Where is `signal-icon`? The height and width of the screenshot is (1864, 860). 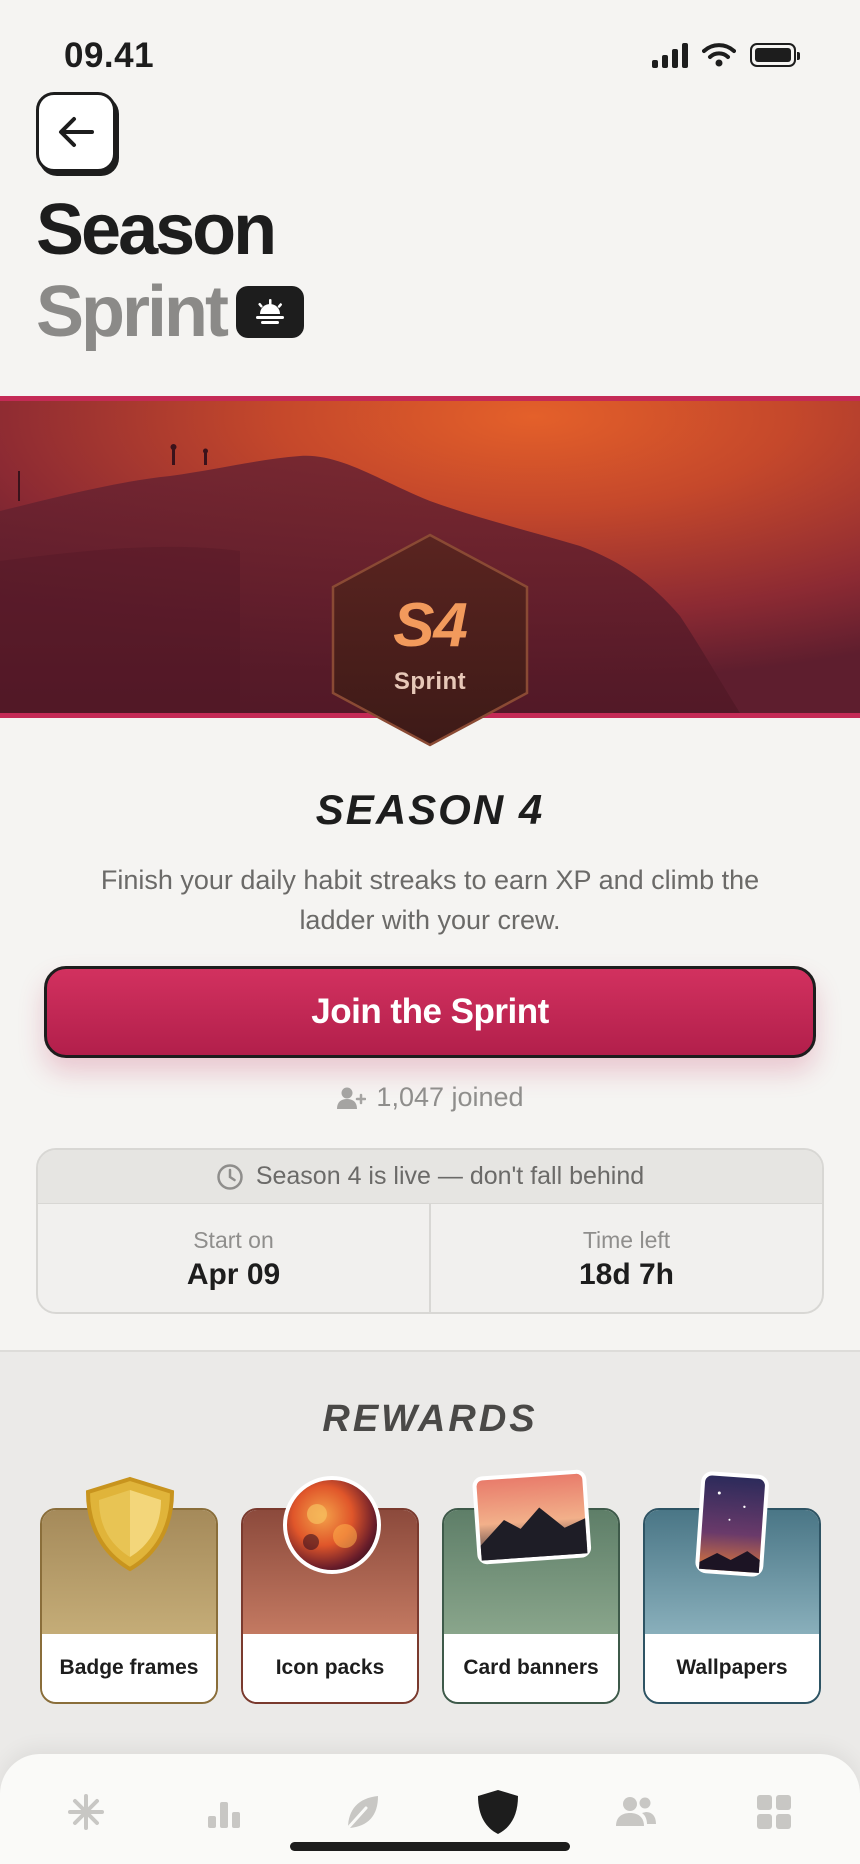 signal-icon is located at coordinates (670, 55).